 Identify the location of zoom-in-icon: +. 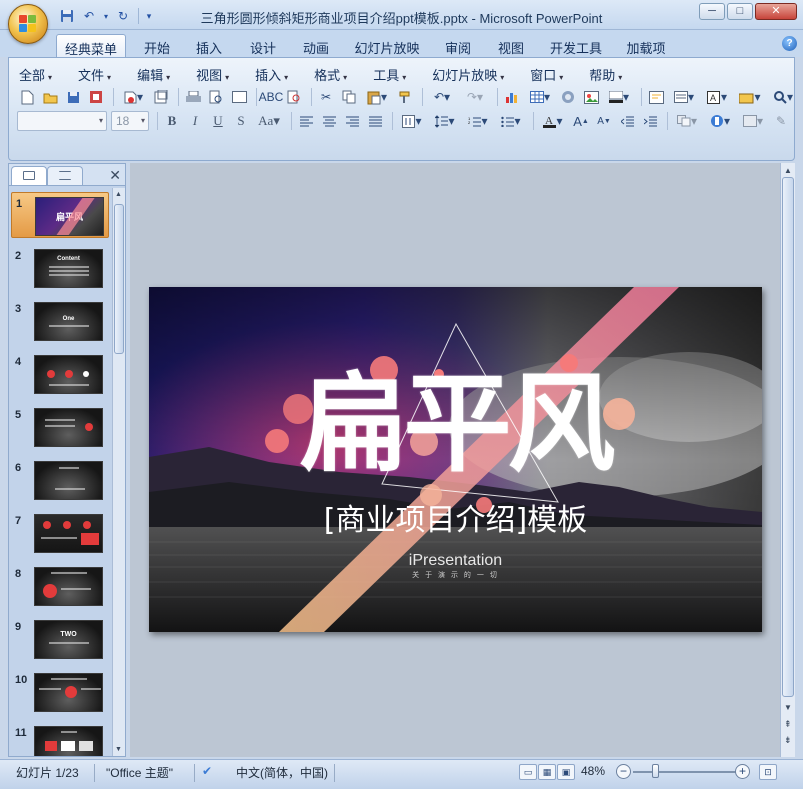
(742, 771).